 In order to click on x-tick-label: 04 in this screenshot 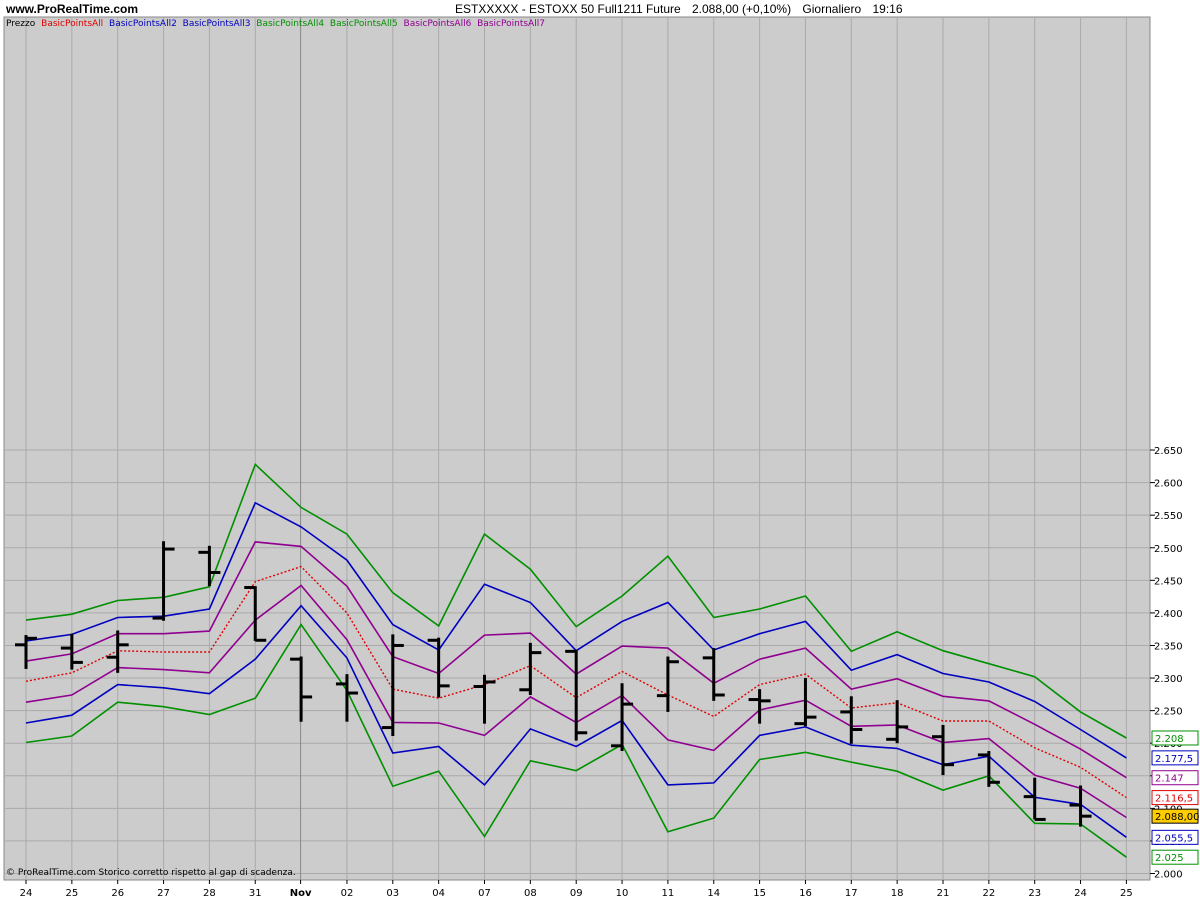, I will do `click(438, 893)`.